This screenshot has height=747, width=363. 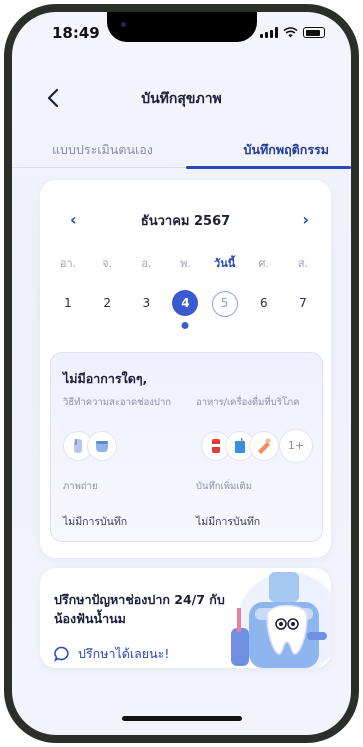 I want to click on tab-bar: แบบประเมินตนเอง บันทึกพฤติกรรม, so click(x=181, y=150).